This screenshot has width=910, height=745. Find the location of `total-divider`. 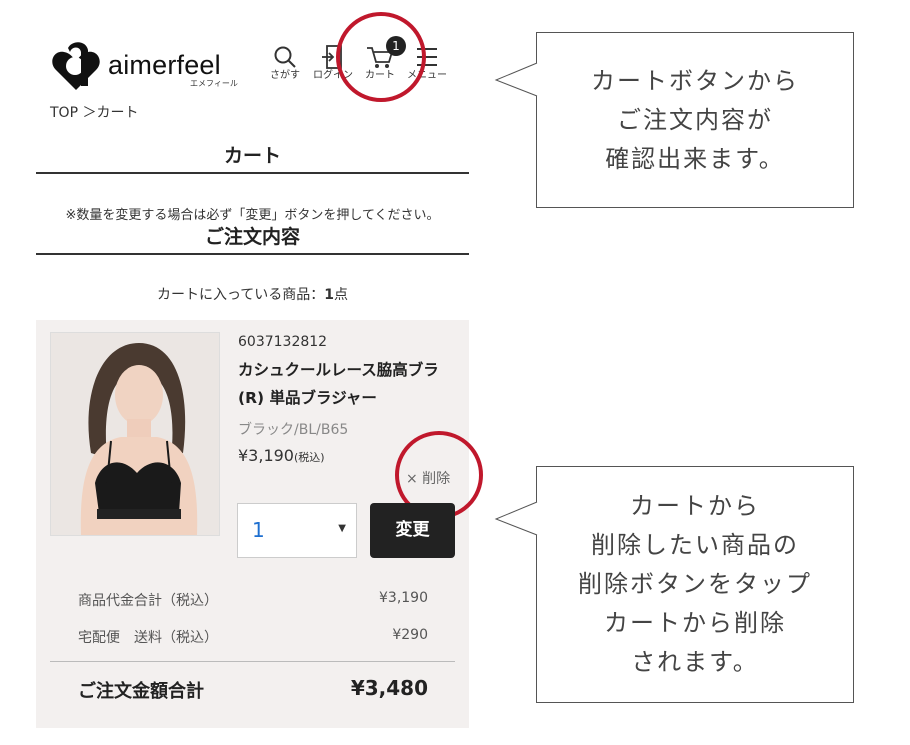

total-divider is located at coordinates (252, 661).